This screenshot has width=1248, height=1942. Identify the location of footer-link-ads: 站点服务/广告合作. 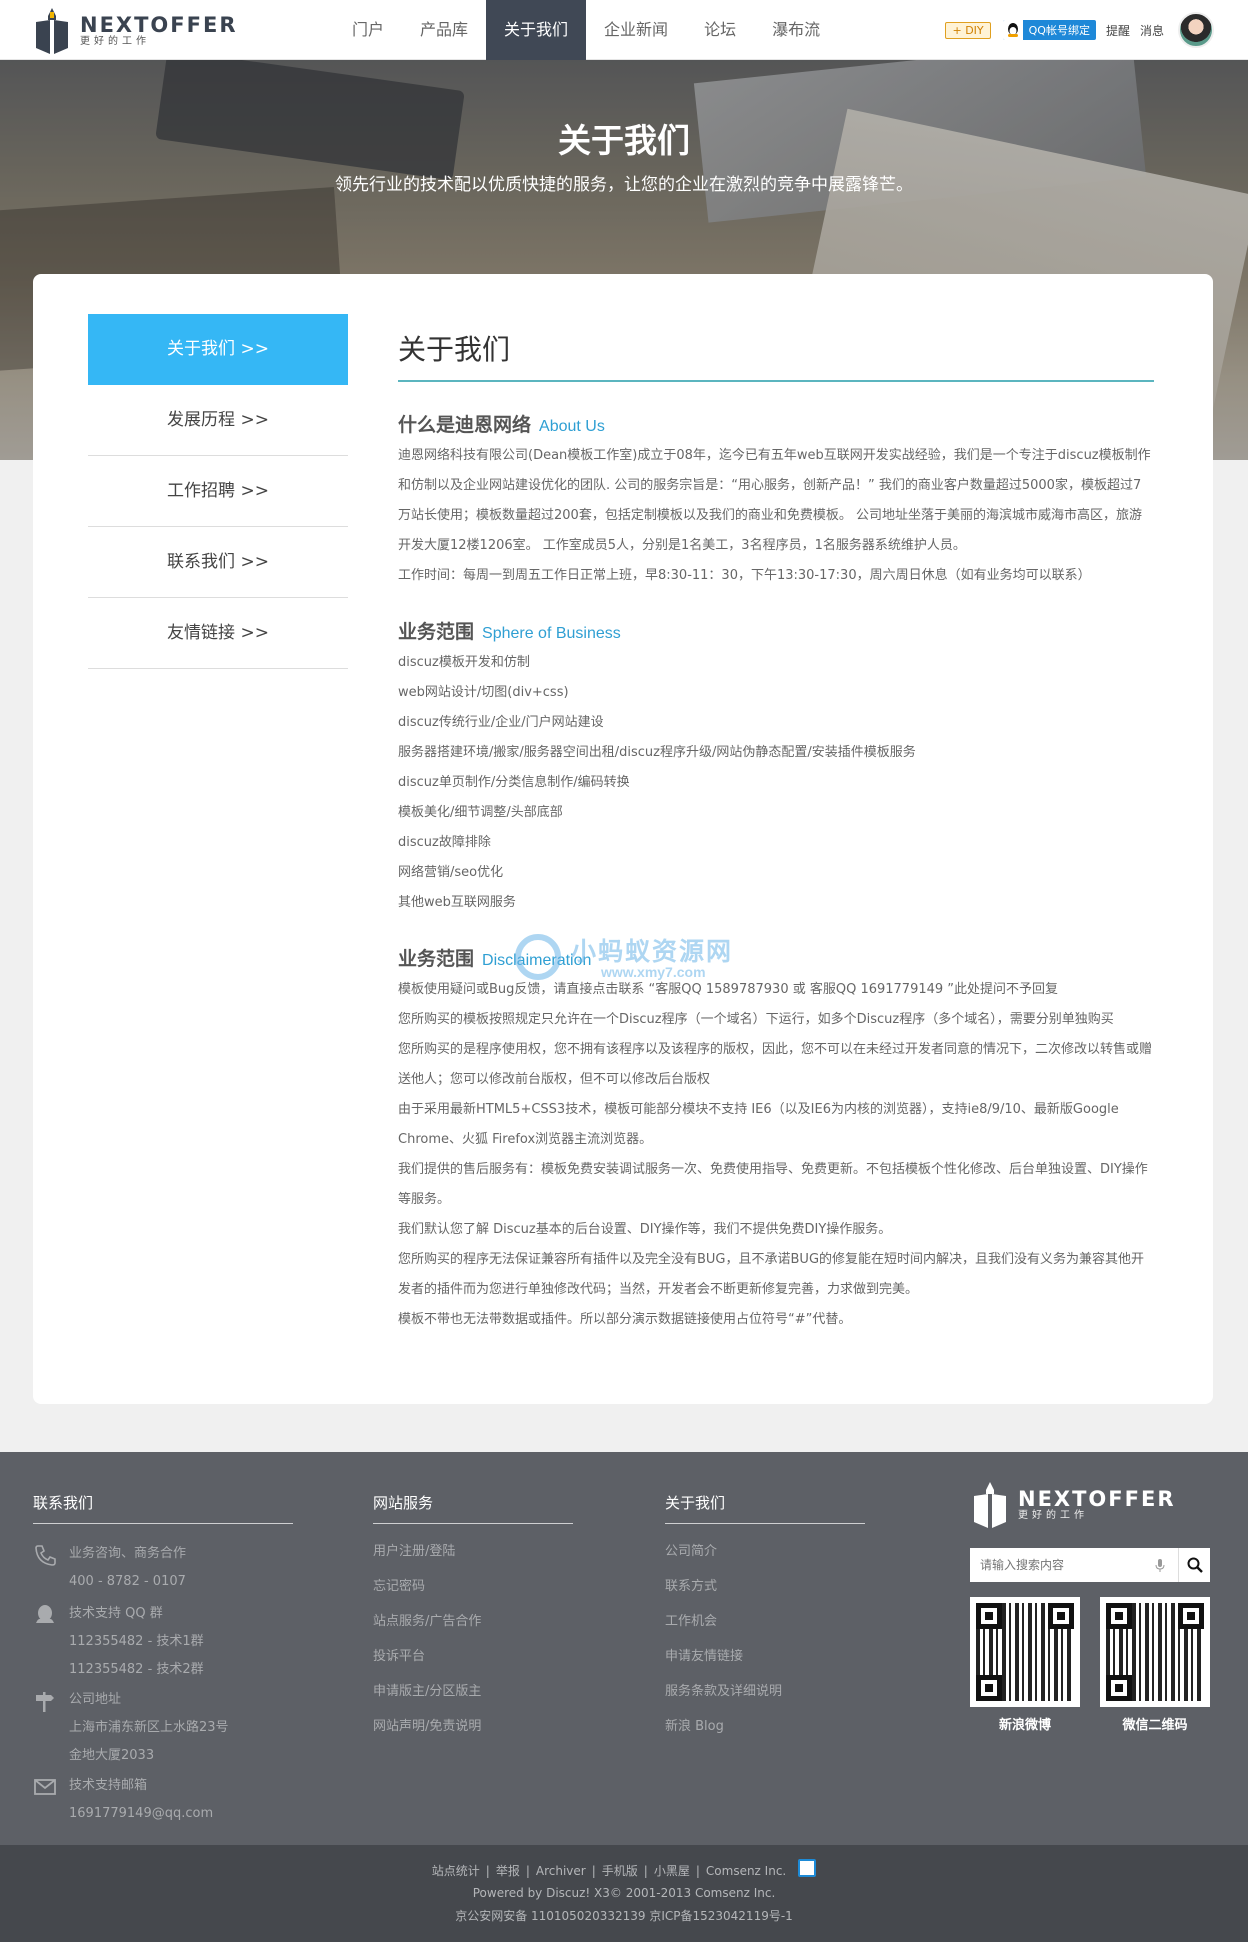
(473, 1621).